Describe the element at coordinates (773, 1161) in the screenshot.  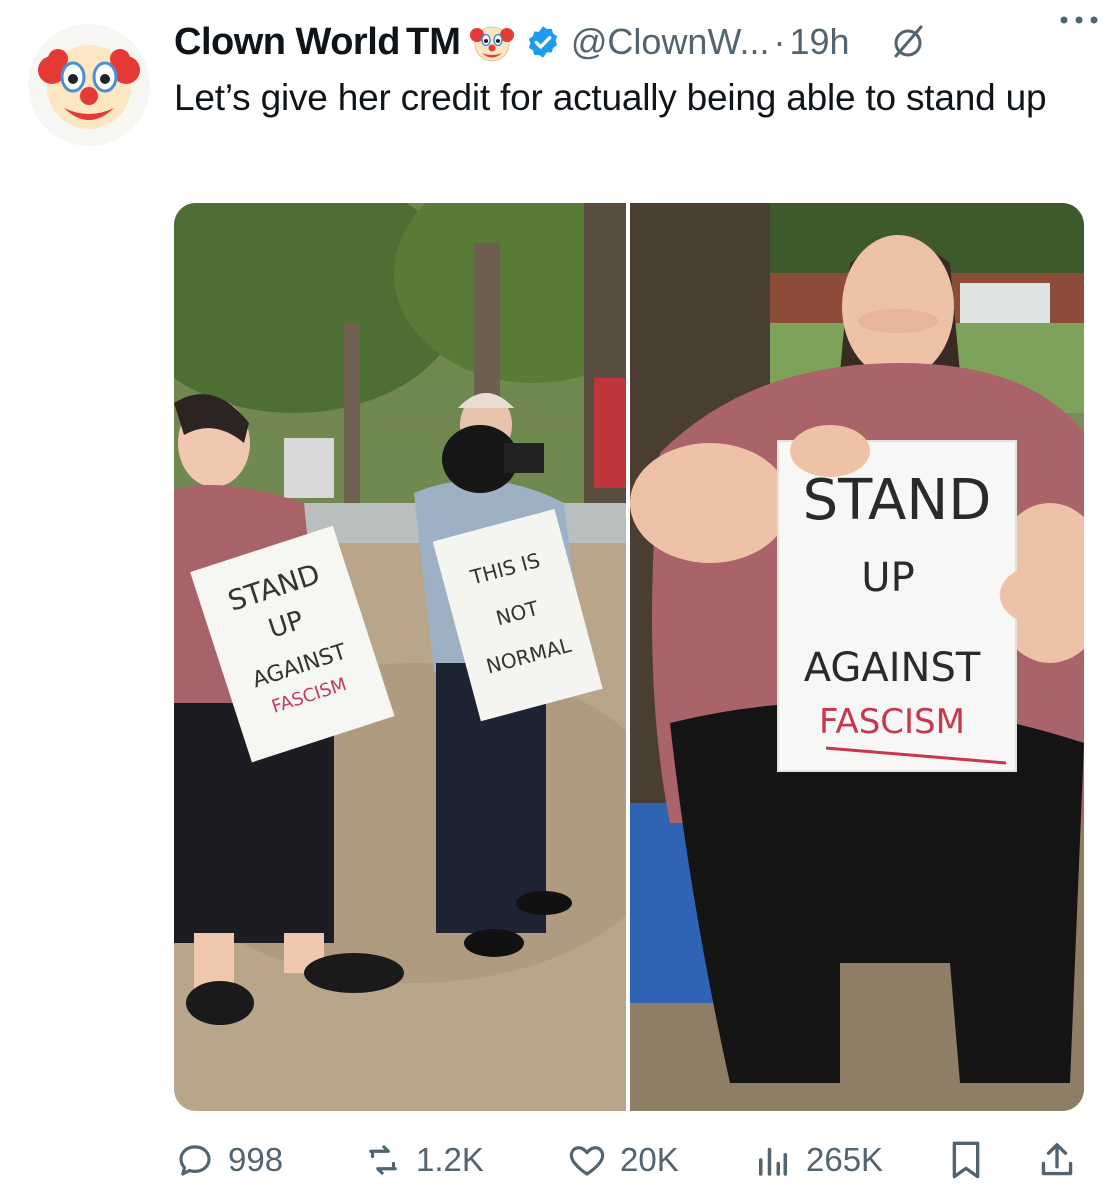
I see `views-bar-chart-icon` at that location.